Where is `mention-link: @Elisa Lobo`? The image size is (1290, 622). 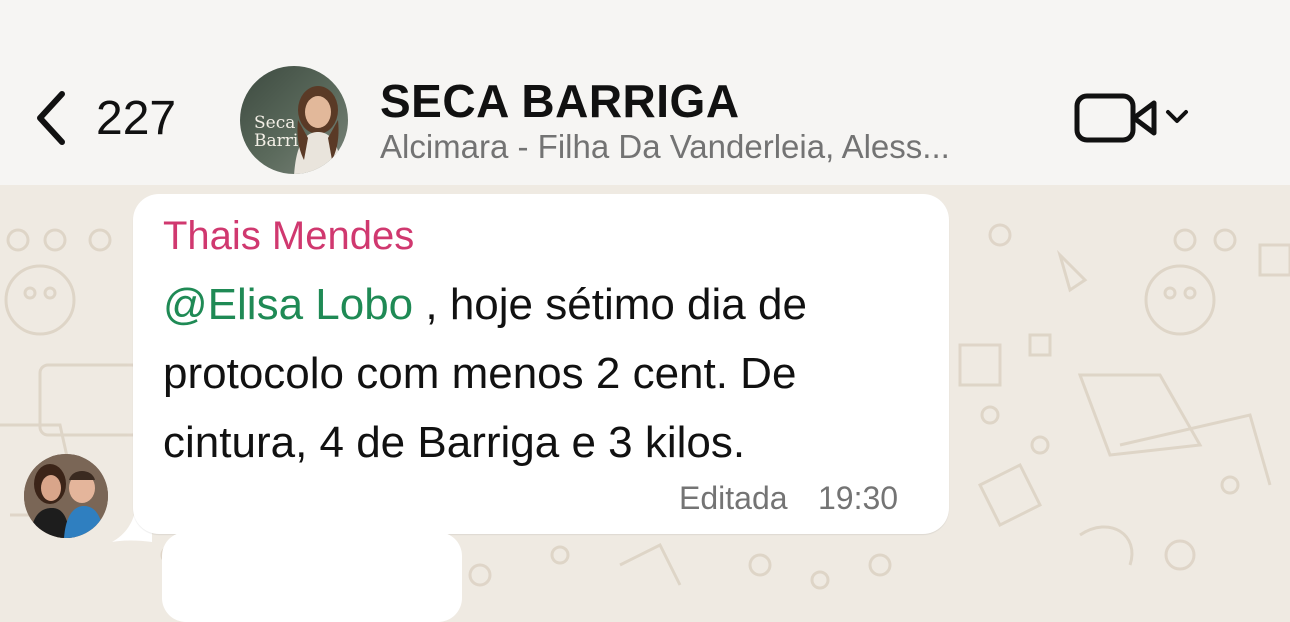
mention-link: @Elisa Lobo is located at coordinates (288, 304).